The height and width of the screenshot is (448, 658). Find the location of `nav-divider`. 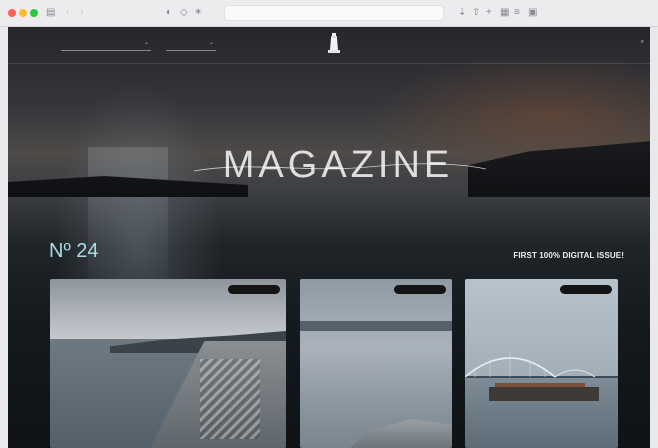

nav-divider is located at coordinates (329, 63).